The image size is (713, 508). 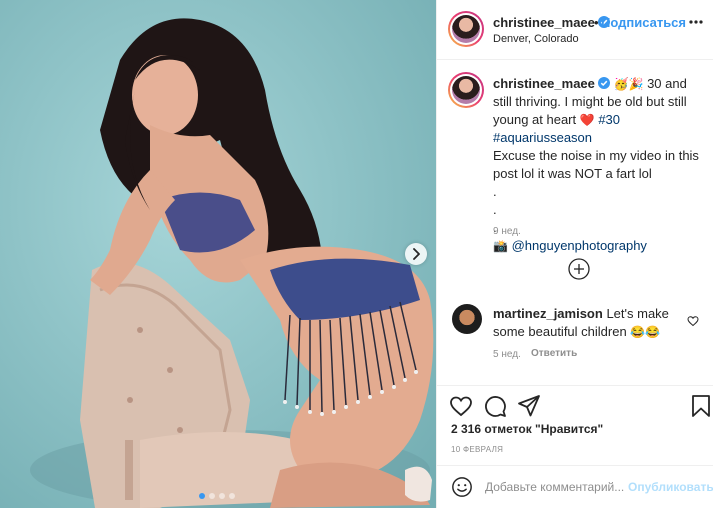 I want to click on next-arrow-icon, so click(x=416, y=254).